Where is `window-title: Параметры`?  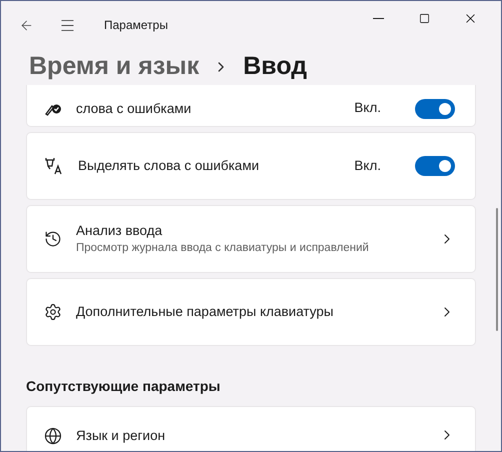
window-title: Параметры is located at coordinates (136, 25).